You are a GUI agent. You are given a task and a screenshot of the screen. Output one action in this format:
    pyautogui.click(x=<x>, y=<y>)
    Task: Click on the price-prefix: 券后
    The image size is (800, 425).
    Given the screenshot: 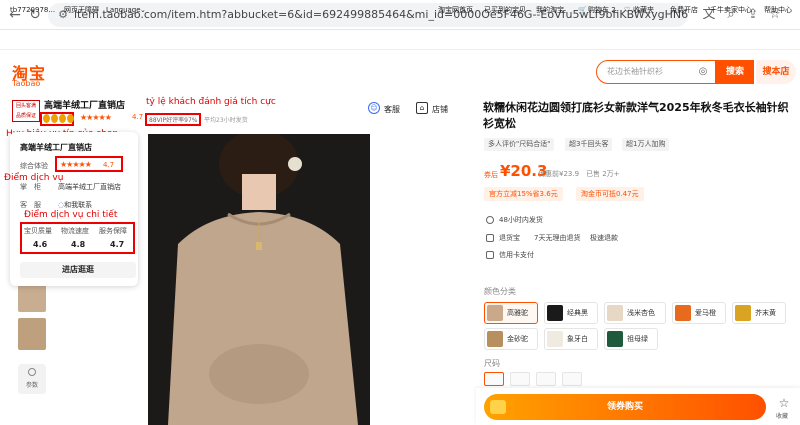 What is the action you would take?
    pyautogui.click(x=491, y=175)
    